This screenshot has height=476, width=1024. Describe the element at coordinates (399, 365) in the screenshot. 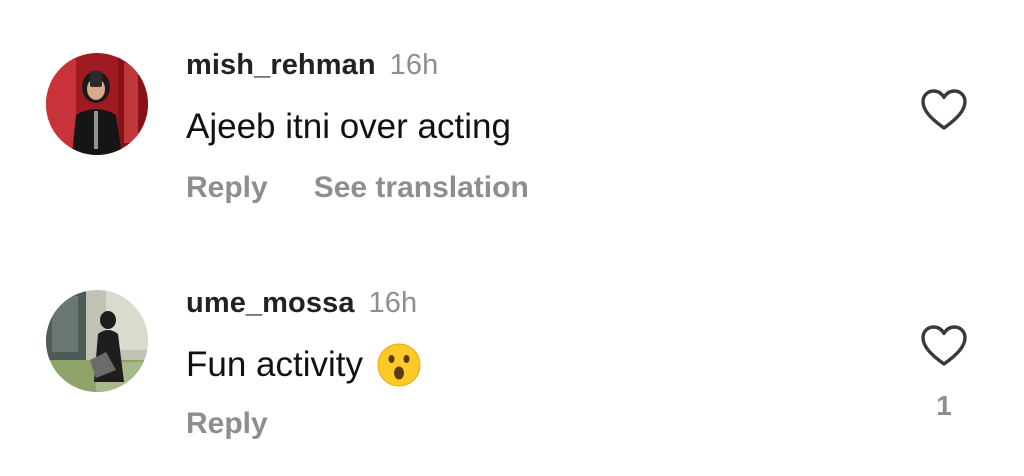

I see `astonished-face-emoji-icon` at that location.